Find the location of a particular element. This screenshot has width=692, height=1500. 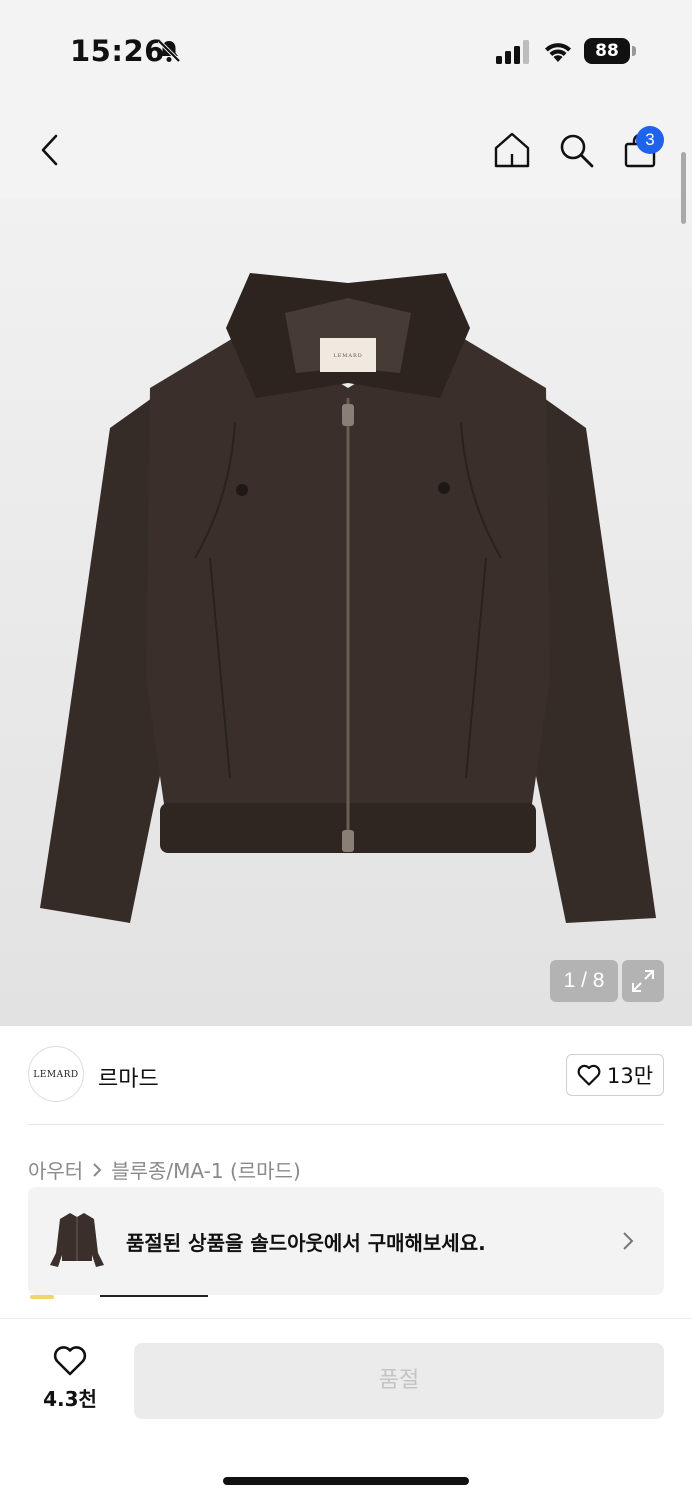

jacket-label-text: LEMARD is located at coordinates (347, 356).